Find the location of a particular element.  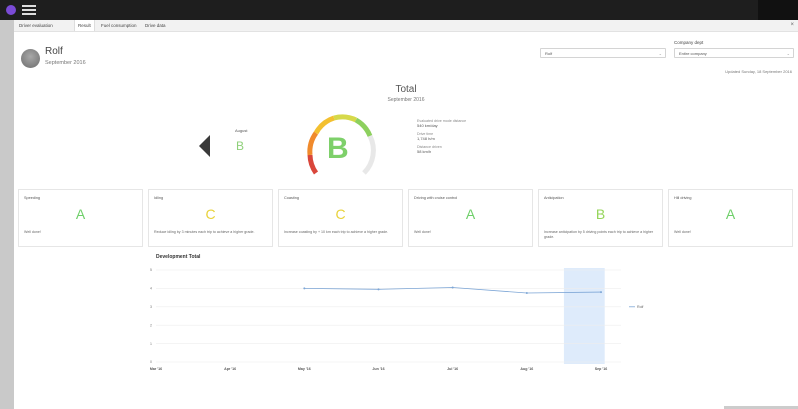

card-grade: B is located at coordinates (600, 214).